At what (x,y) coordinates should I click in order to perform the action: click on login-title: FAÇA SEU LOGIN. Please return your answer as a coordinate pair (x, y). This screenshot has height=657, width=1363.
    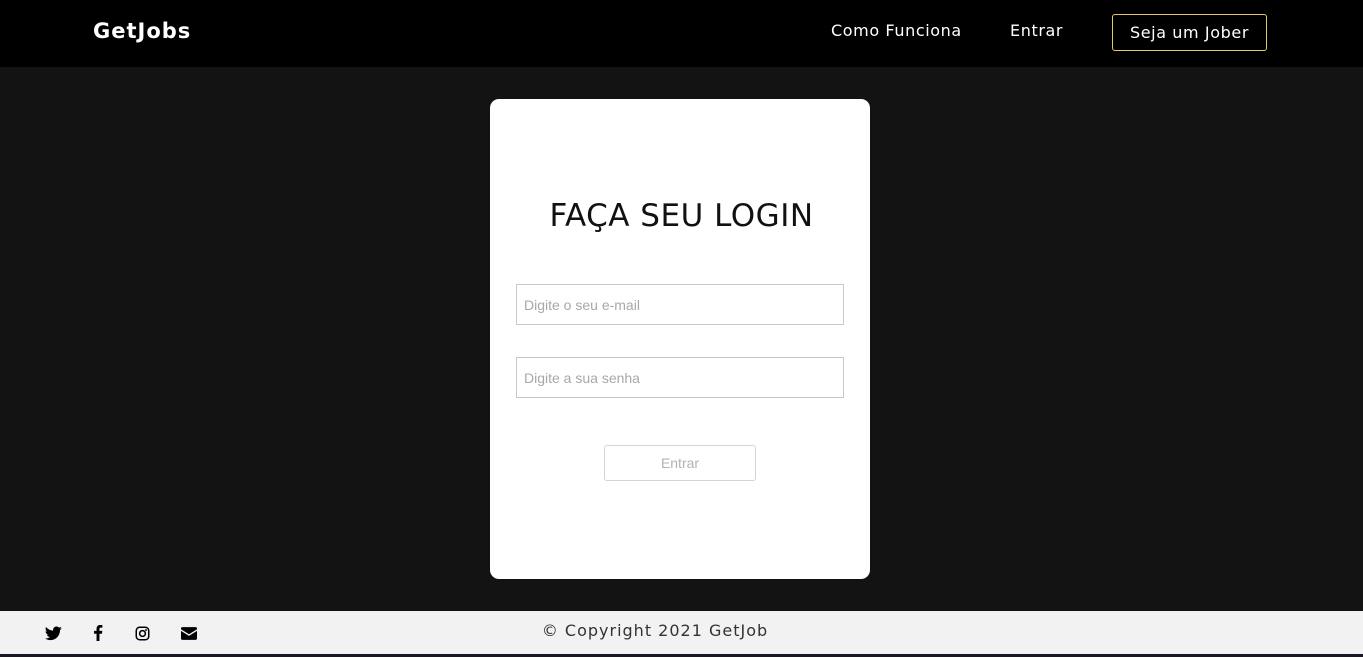
    Looking at the image, I should click on (681, 216).